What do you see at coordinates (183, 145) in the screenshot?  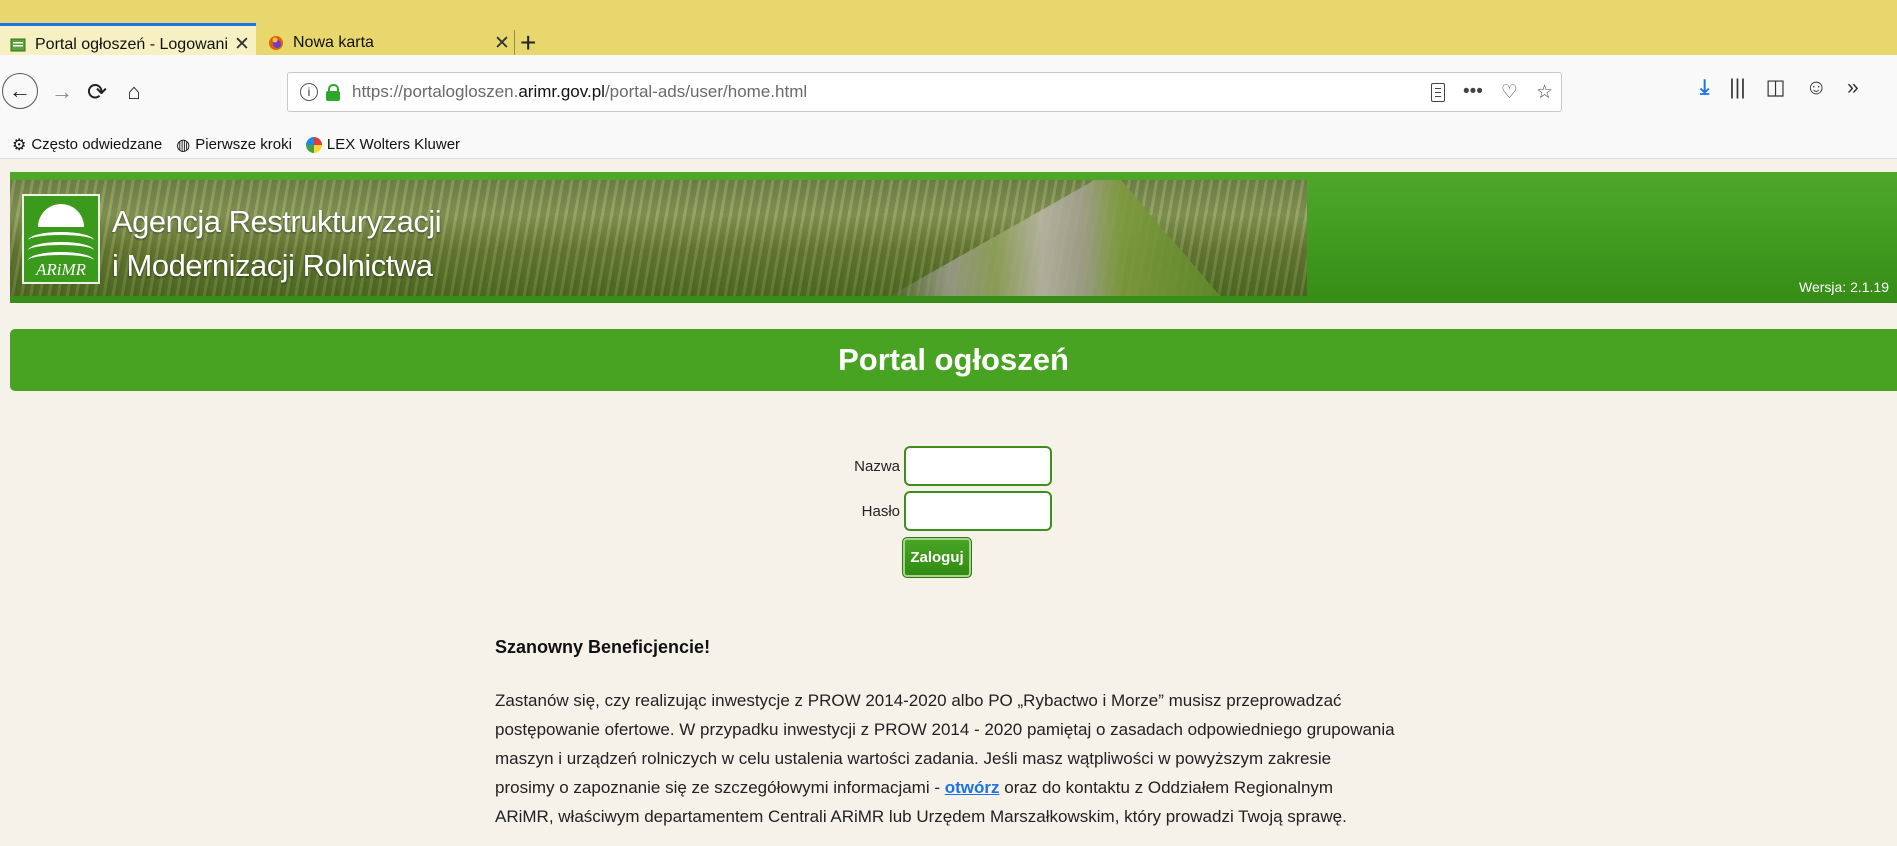 I see `globe-icon: ◍` at bounding box center [183, 145].